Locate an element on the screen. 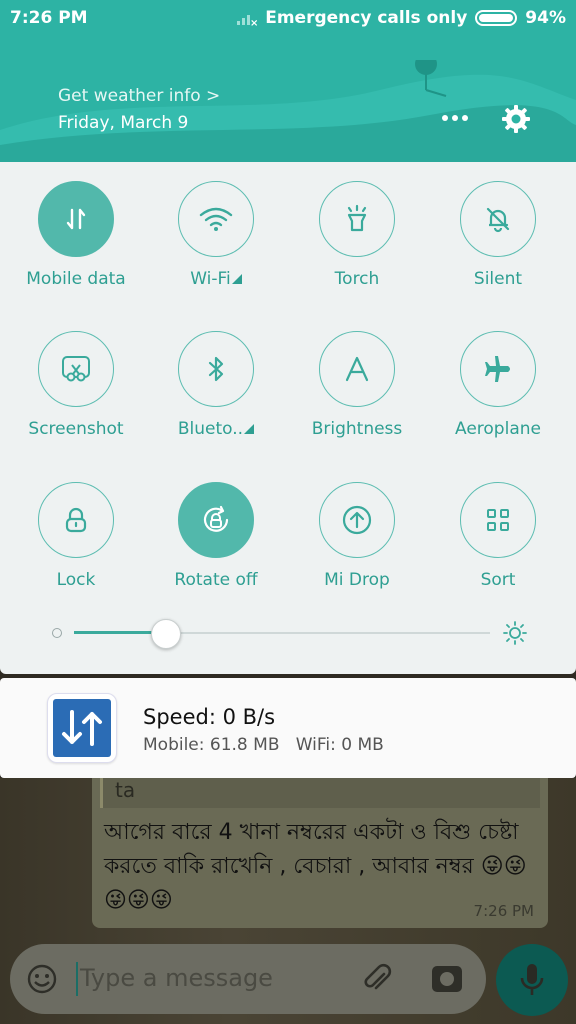 This screenshot has width=576, height=1024. tile-sort: Sort is located at coordinates (498, 536).